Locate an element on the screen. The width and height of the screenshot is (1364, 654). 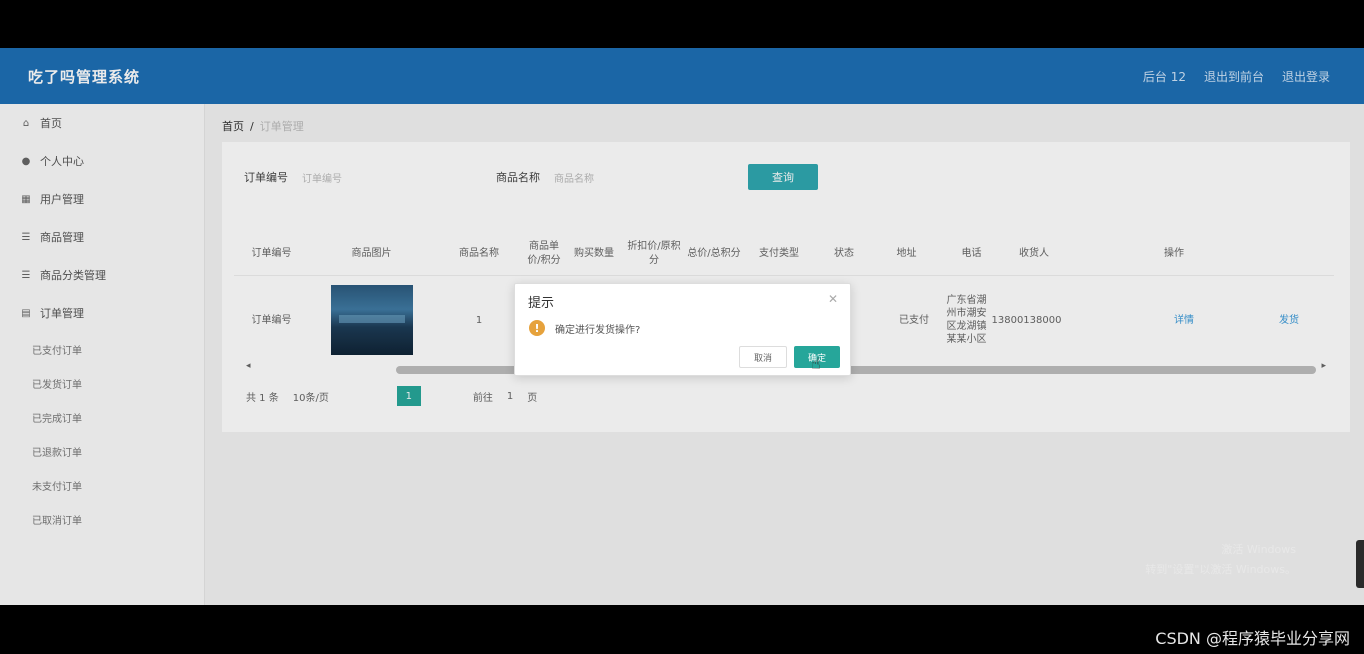
cancel-button-label: 取消 is located at coordinates (762, 358).